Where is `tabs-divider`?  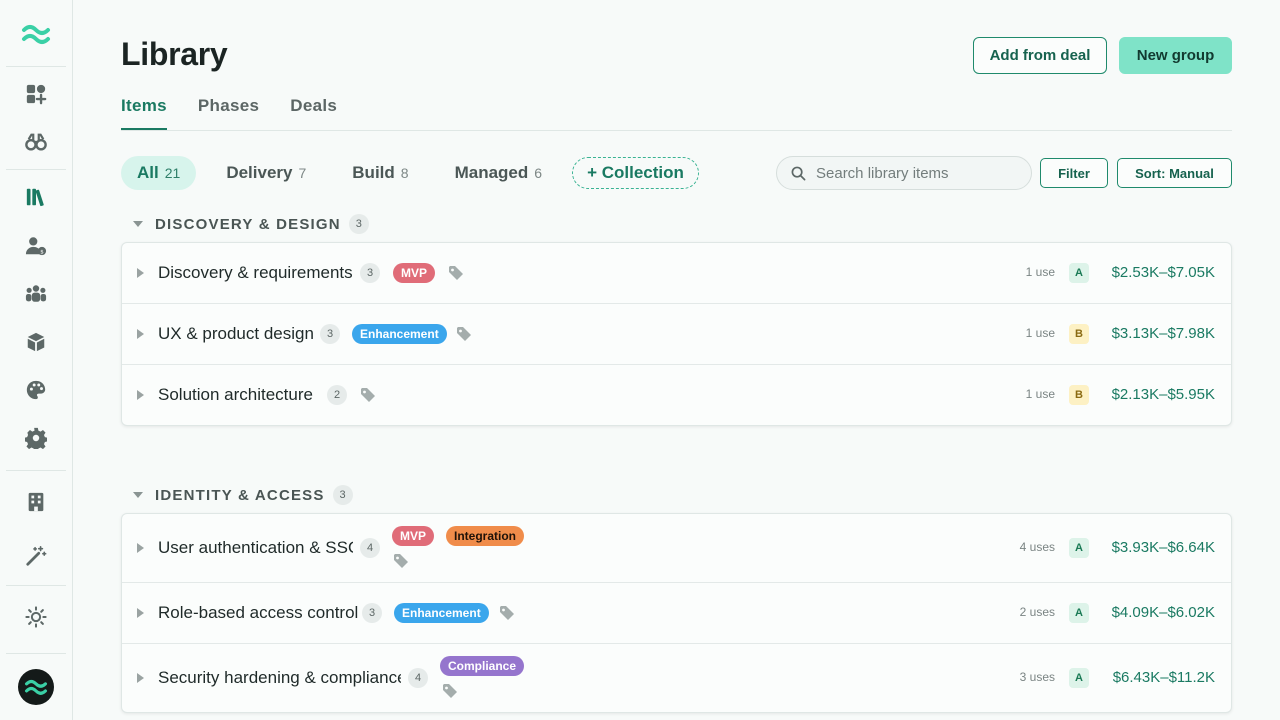
tabs-divider is located at coordinates (676, 130).